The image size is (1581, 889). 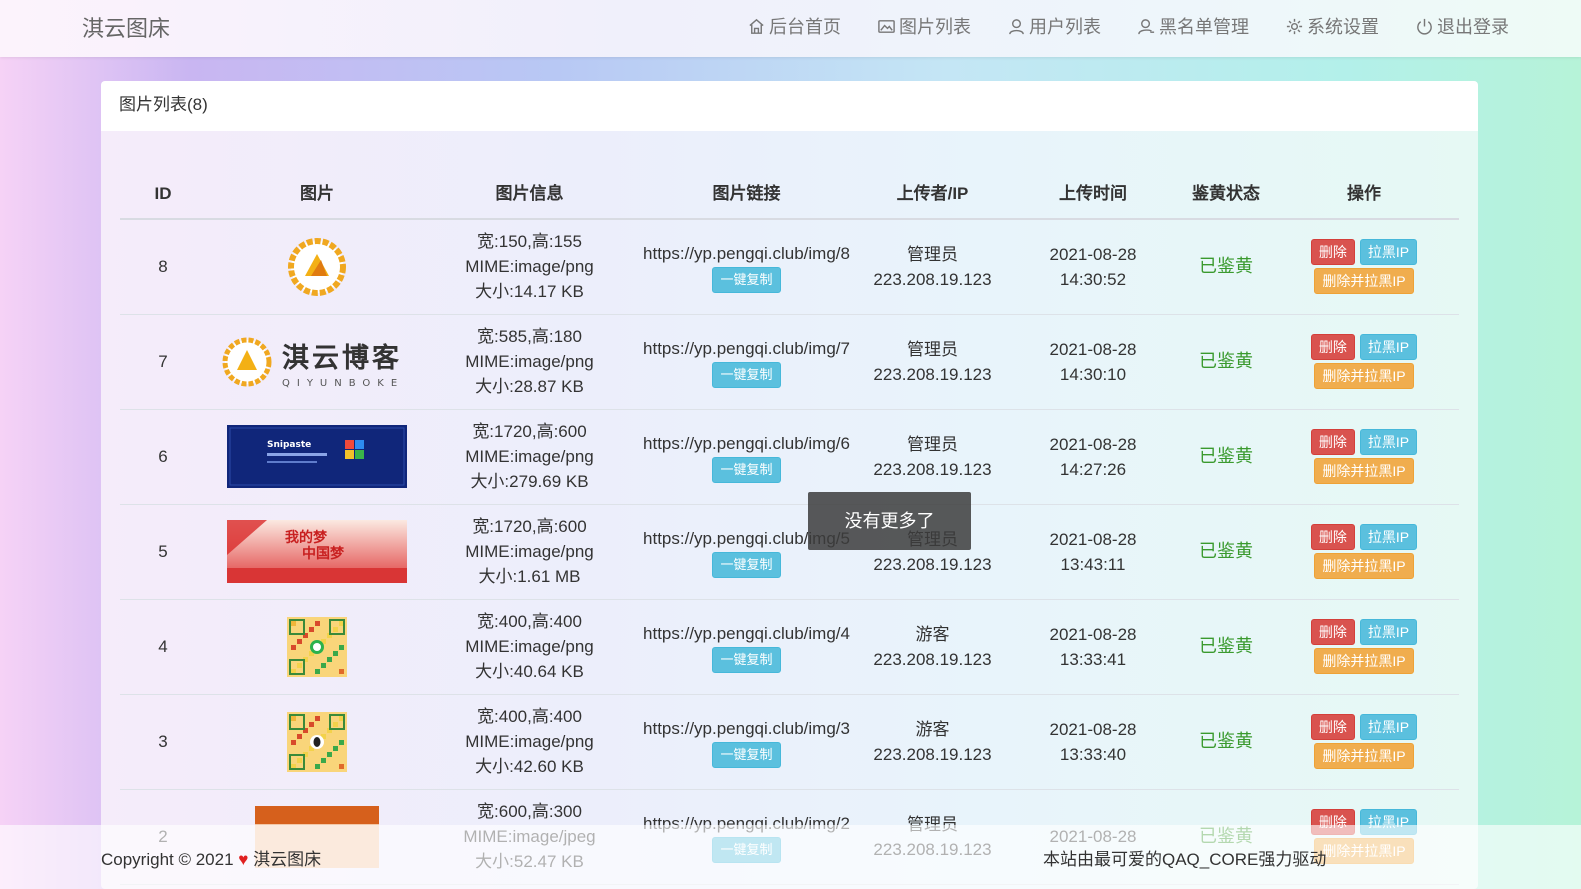 What do you see at coordinates (746, 633) in the screenshot?
I see `image-link: https://yp.pengqi.club/img/4` at bounding box center [746, 633].